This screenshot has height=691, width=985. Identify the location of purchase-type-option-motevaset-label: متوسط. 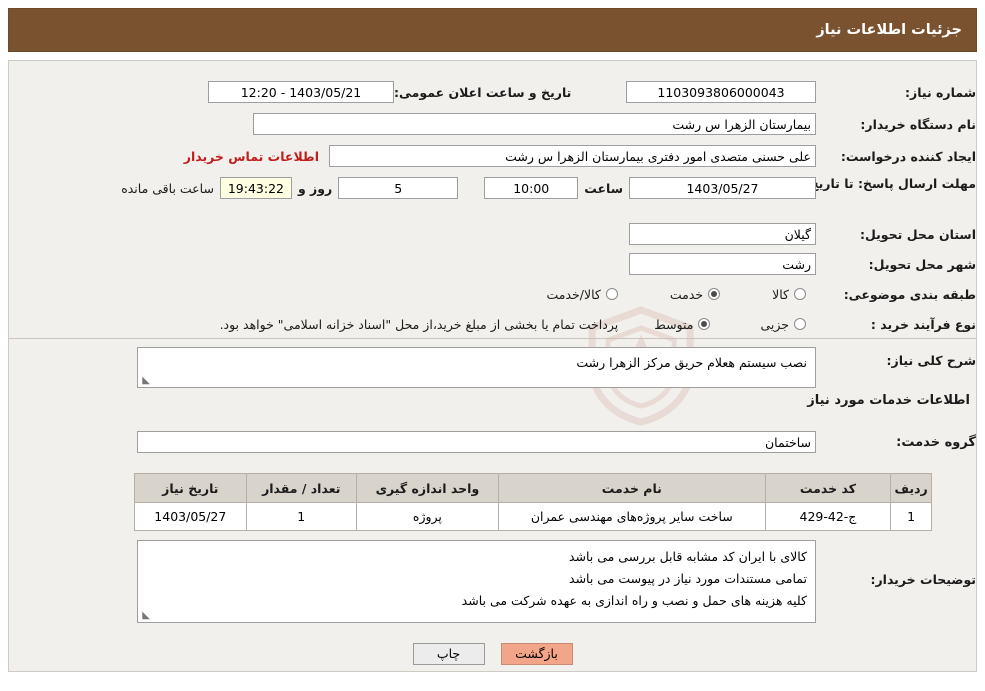
(674, 324).